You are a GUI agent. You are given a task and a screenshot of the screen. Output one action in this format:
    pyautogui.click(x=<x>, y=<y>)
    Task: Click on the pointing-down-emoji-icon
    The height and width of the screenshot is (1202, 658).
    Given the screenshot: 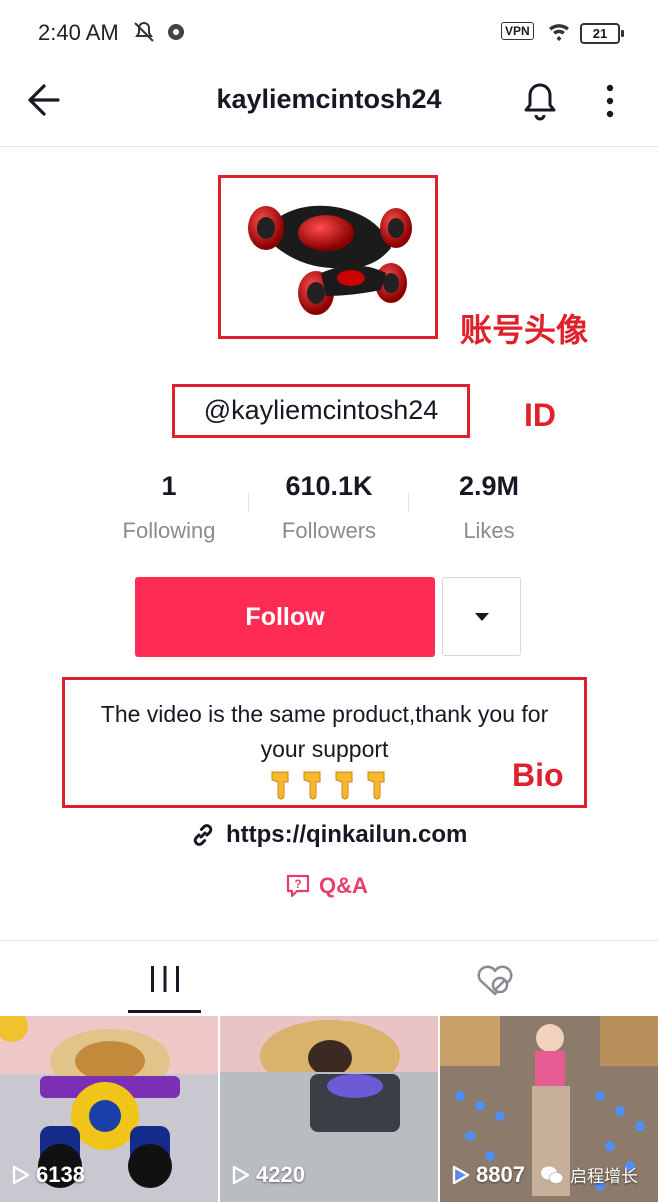 What is the action you would take?
    pyautogui.click(x=328, y=785)
    